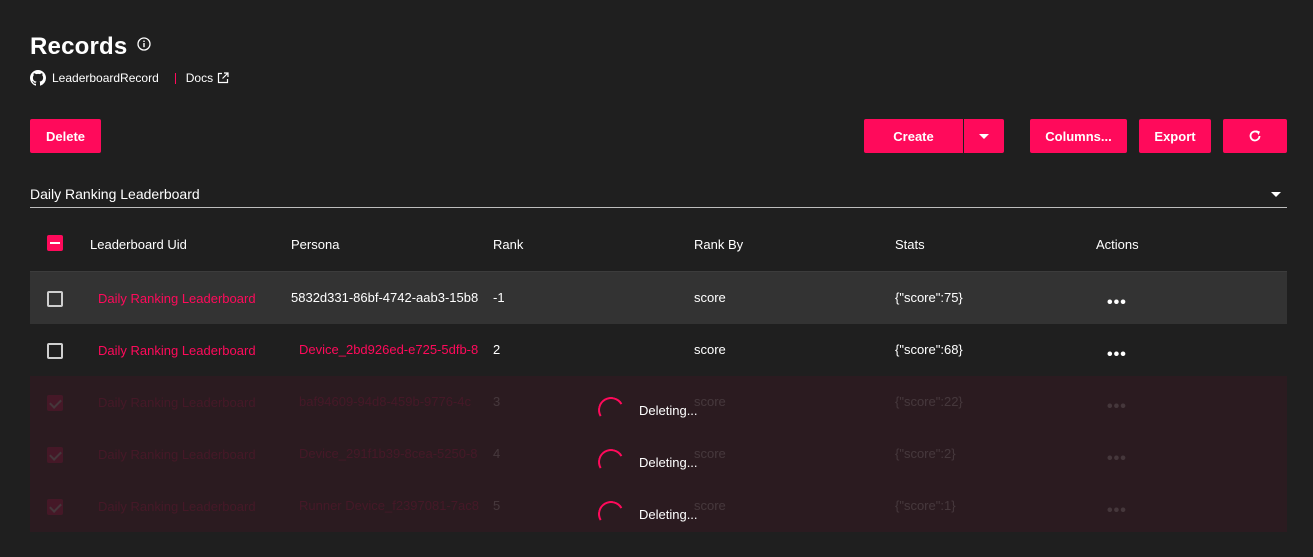  What do you see at coordinates (929, 349) in the screenshot?
I see `stats-cell: {"score":68}` at bounding box center [929, 349].